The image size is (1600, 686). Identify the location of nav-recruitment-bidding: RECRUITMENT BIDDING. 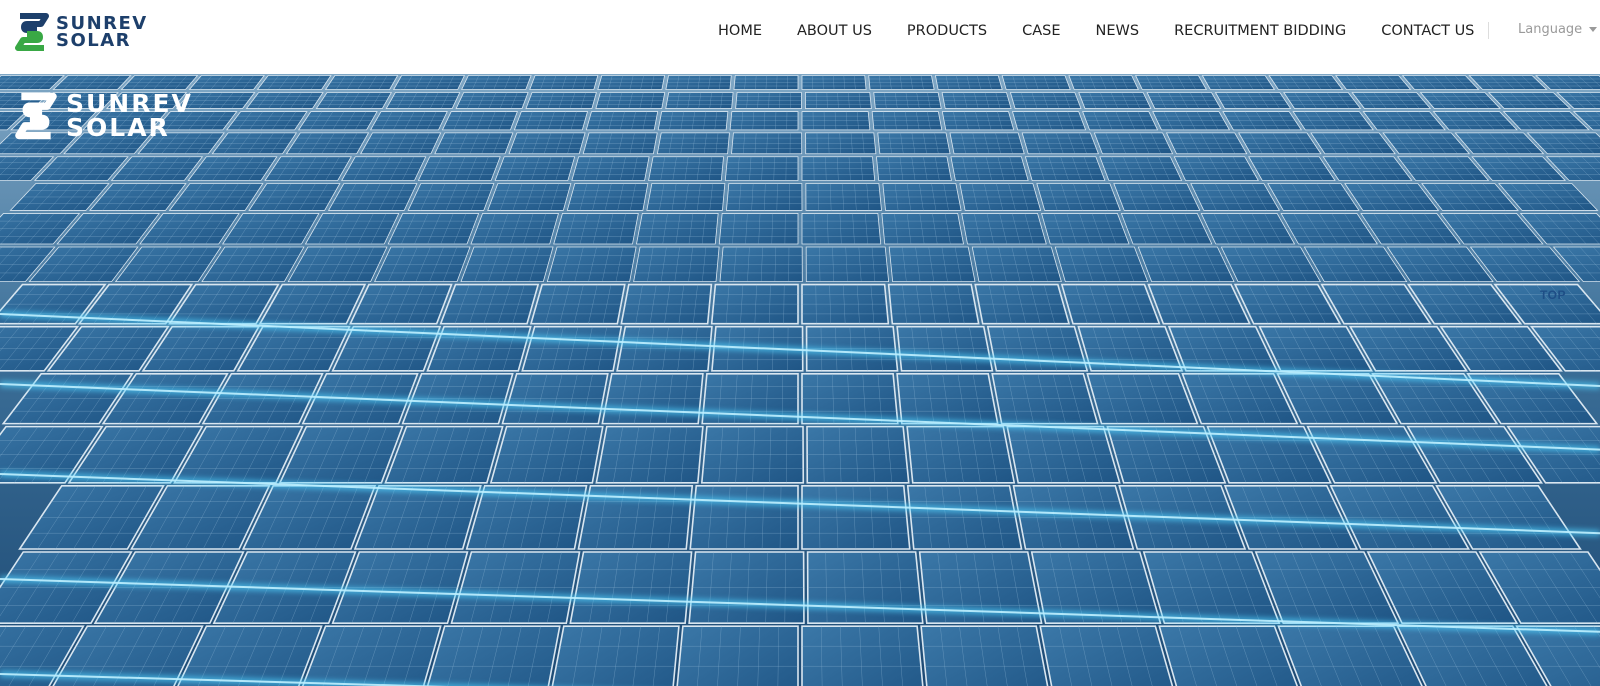
(1260, 31).